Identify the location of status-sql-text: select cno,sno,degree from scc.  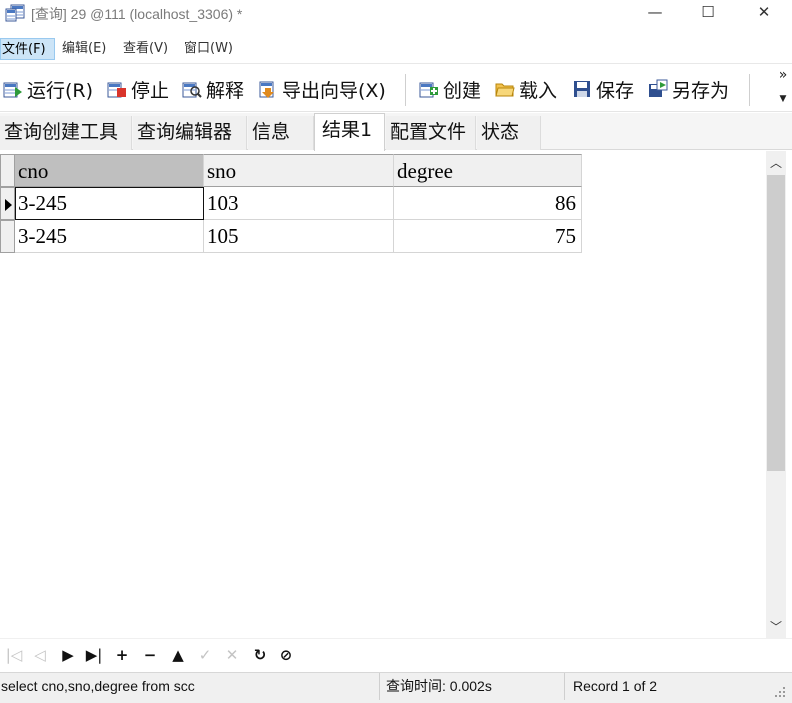
(98, 686).